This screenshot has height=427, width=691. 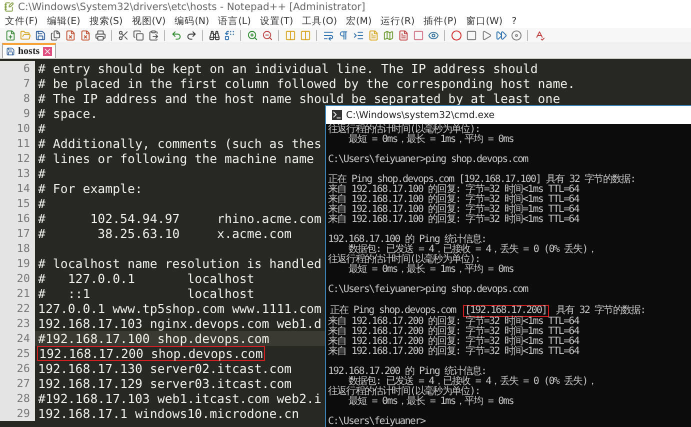 I want to click on code-line: # space., so click(x=68, y=113).